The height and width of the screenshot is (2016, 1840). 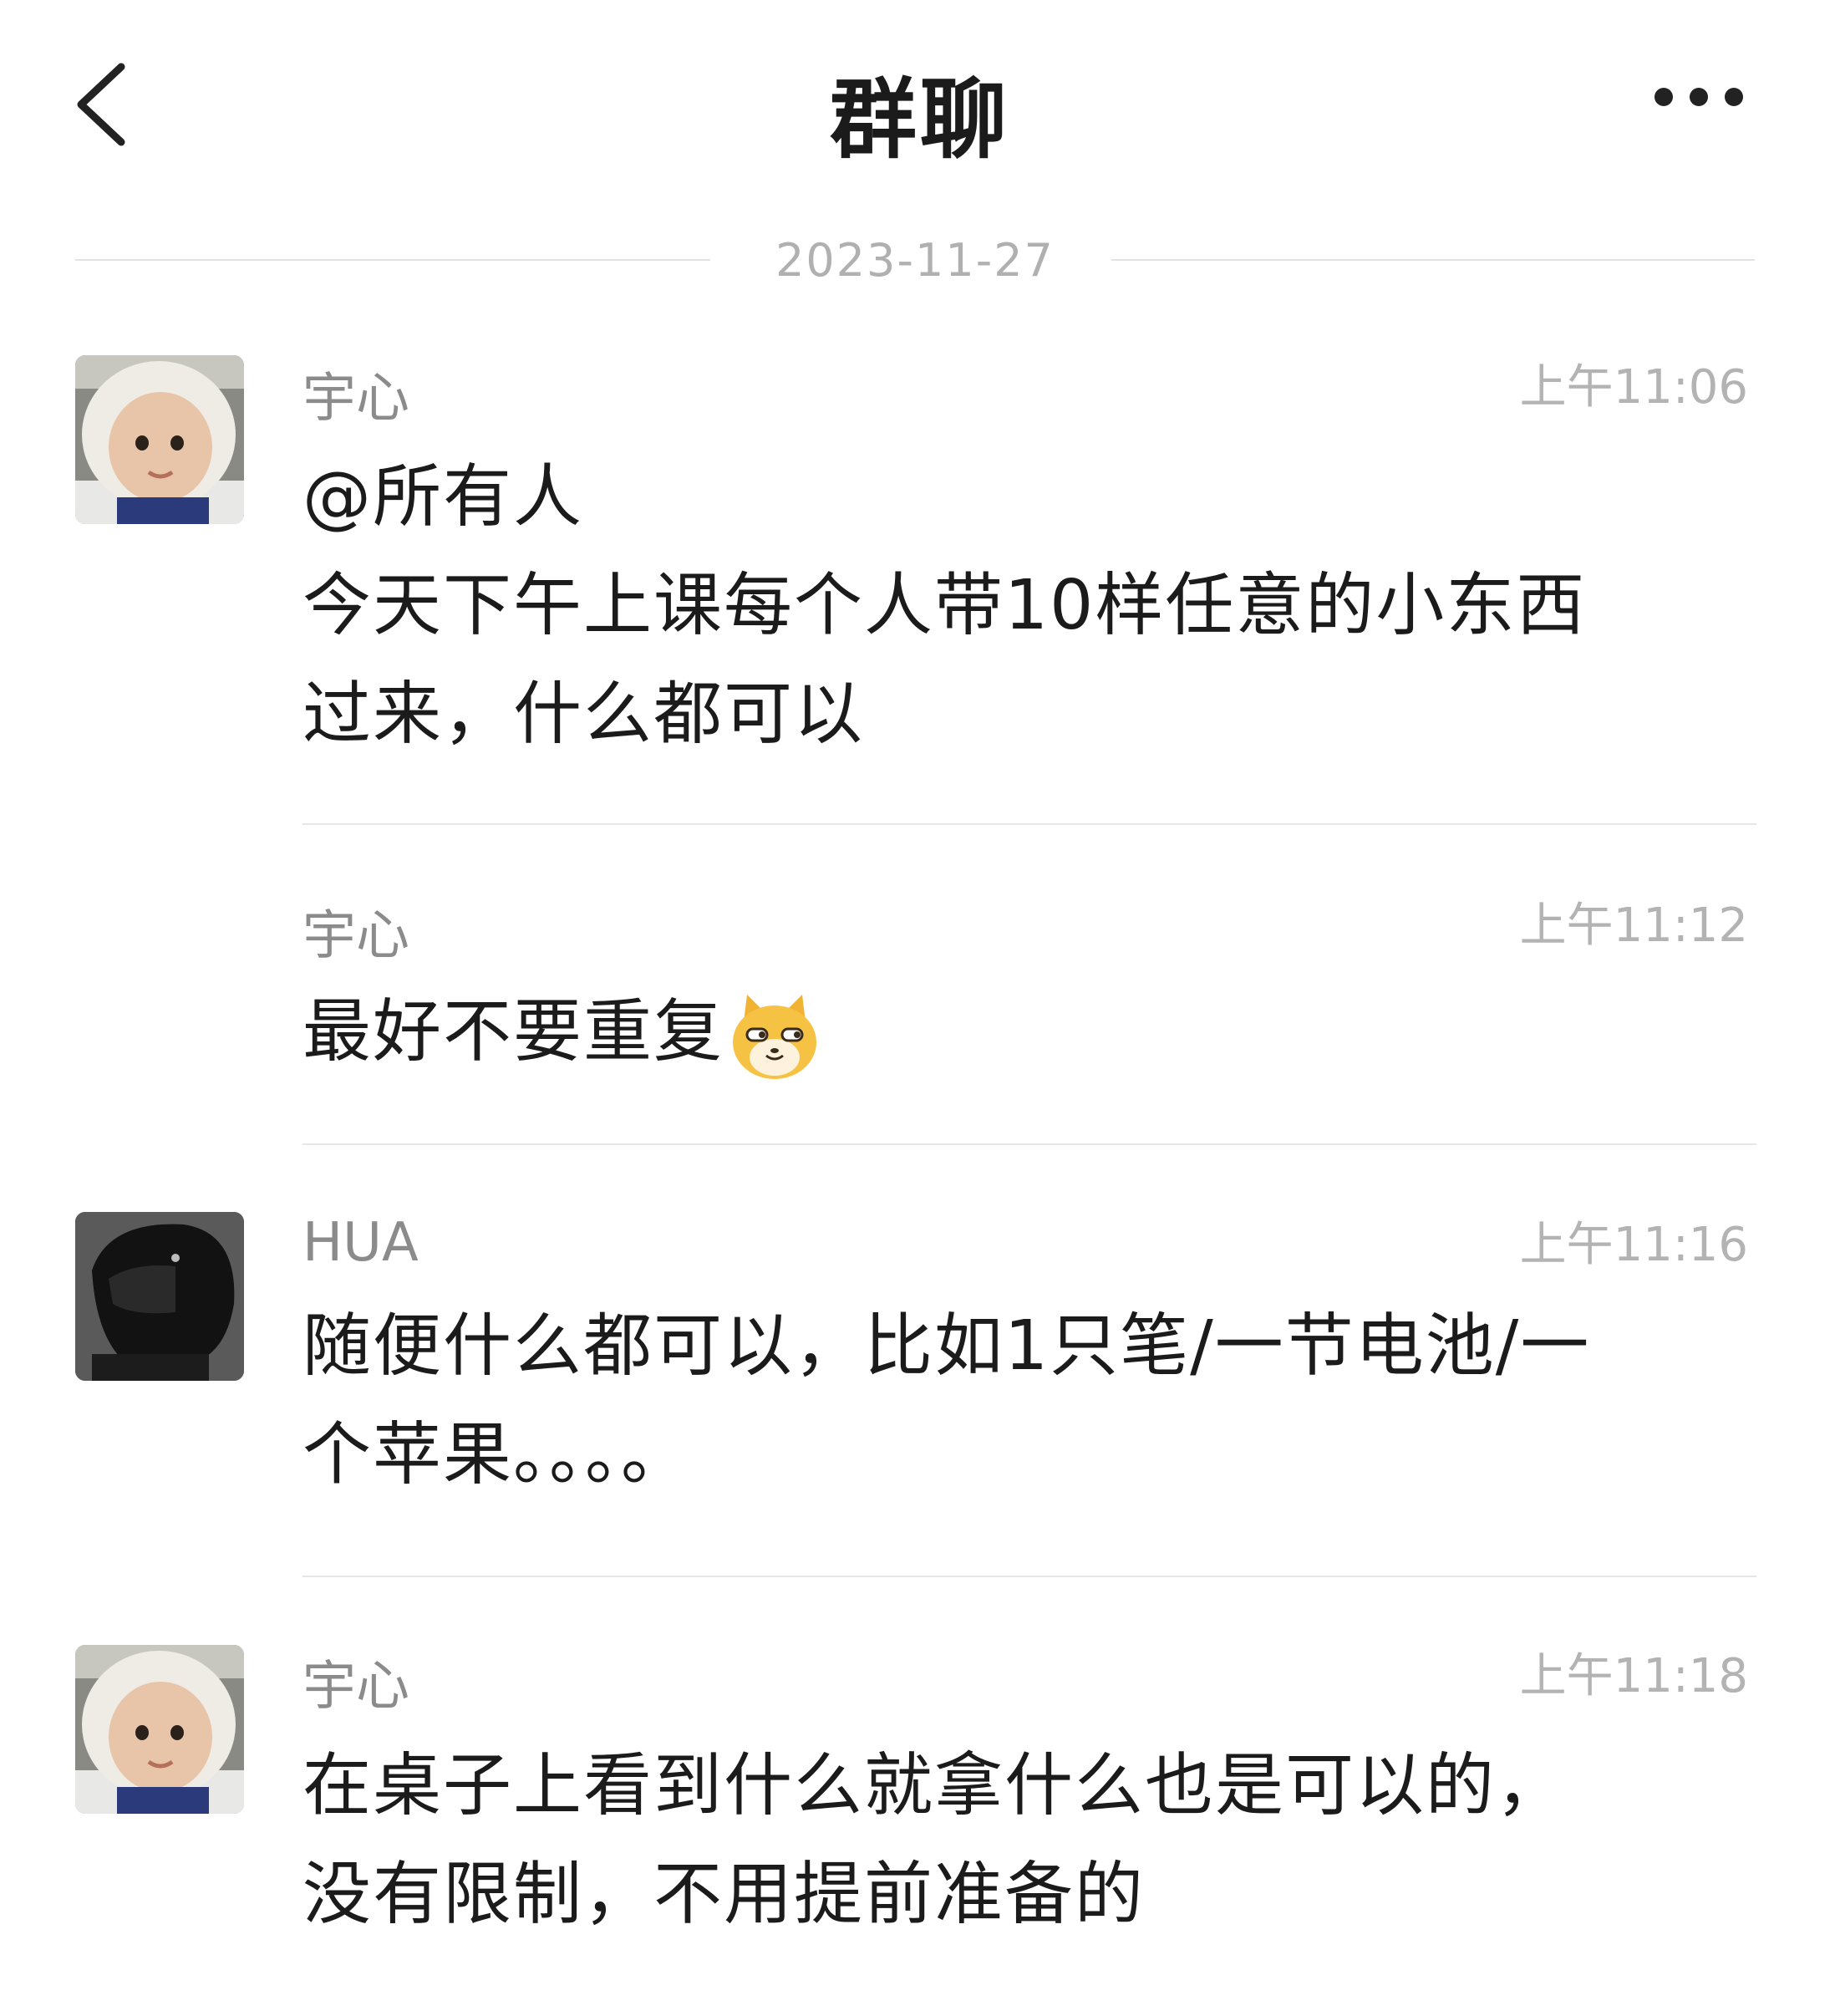 What do you see at coordinates (1021, 1400) in the screenshot?
I see `message-text: 随便什么都可以，比如1只笔/一节电池/一 个苹果。。。。` at bounding box center [1021, 1400].